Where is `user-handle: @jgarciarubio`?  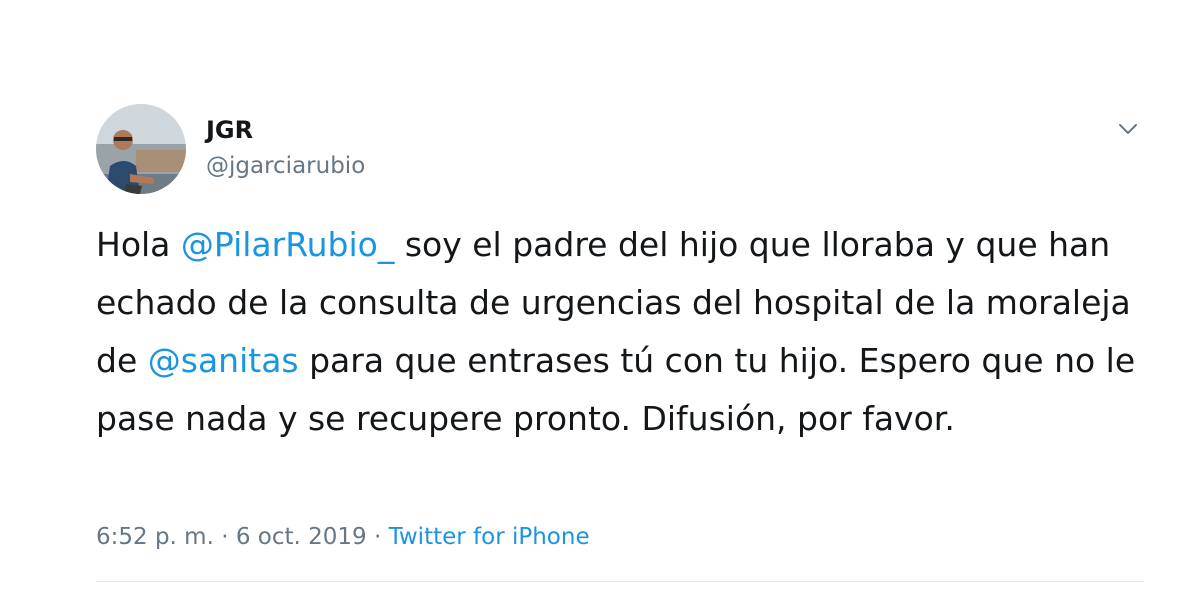
user-handle: @jgarciarubio is located at coordinates (285, 166).